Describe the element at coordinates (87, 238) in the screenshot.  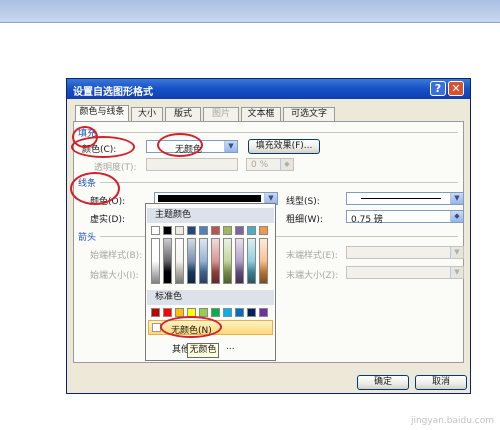
I see `arrows-section-title: 箭头` at that location.